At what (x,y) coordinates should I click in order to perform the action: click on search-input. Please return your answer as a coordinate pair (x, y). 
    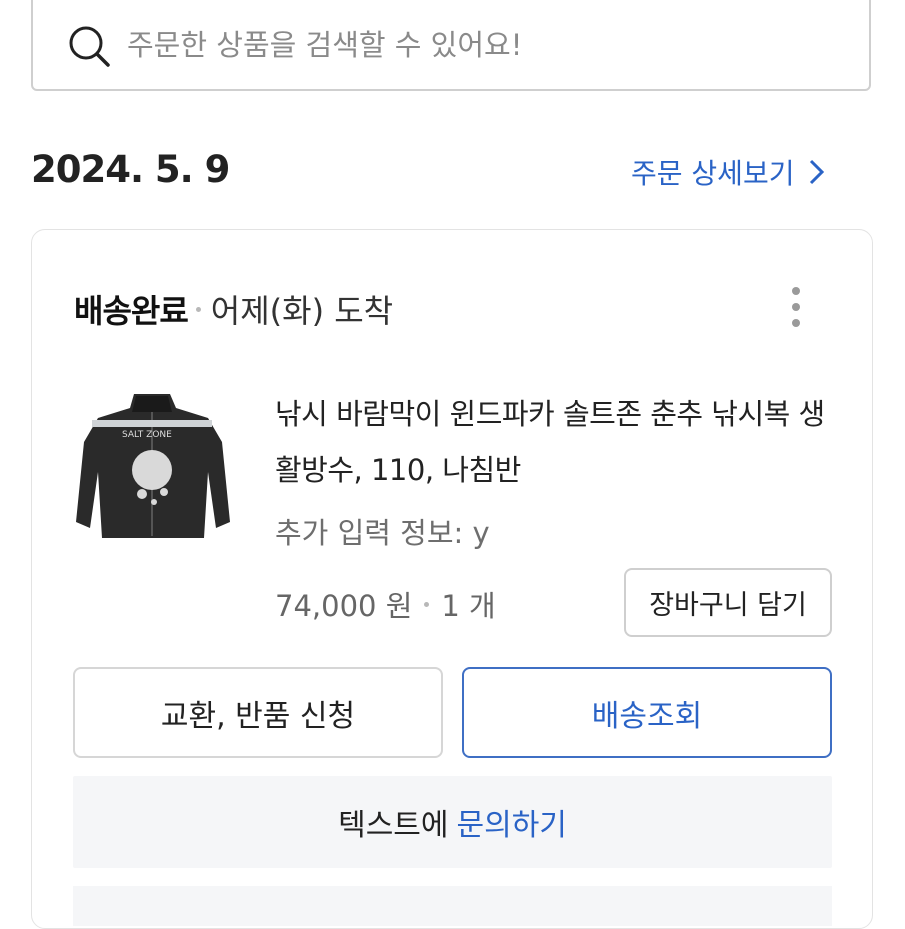
    Looking at the image, I should click on (477, 45).